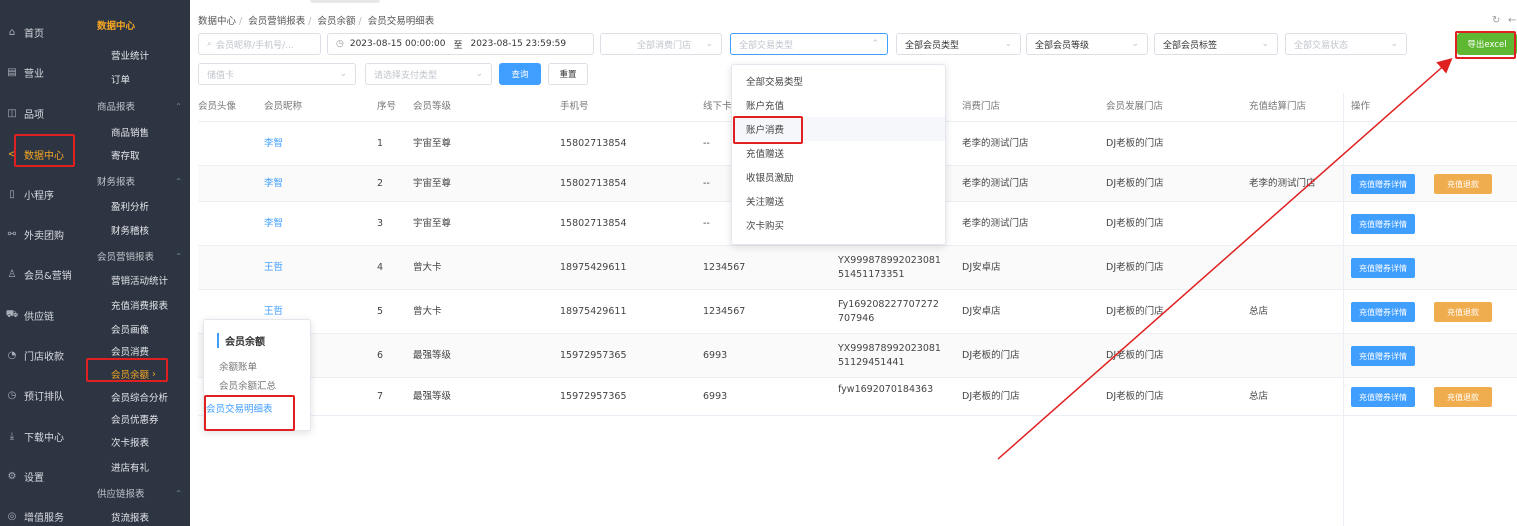 This screenshot has height=526, width=1517. What do you see at coordinates (838, 177) in the screenshot?
I see `dropdown-option: 收银员激励` at bounding box center [838, 177].